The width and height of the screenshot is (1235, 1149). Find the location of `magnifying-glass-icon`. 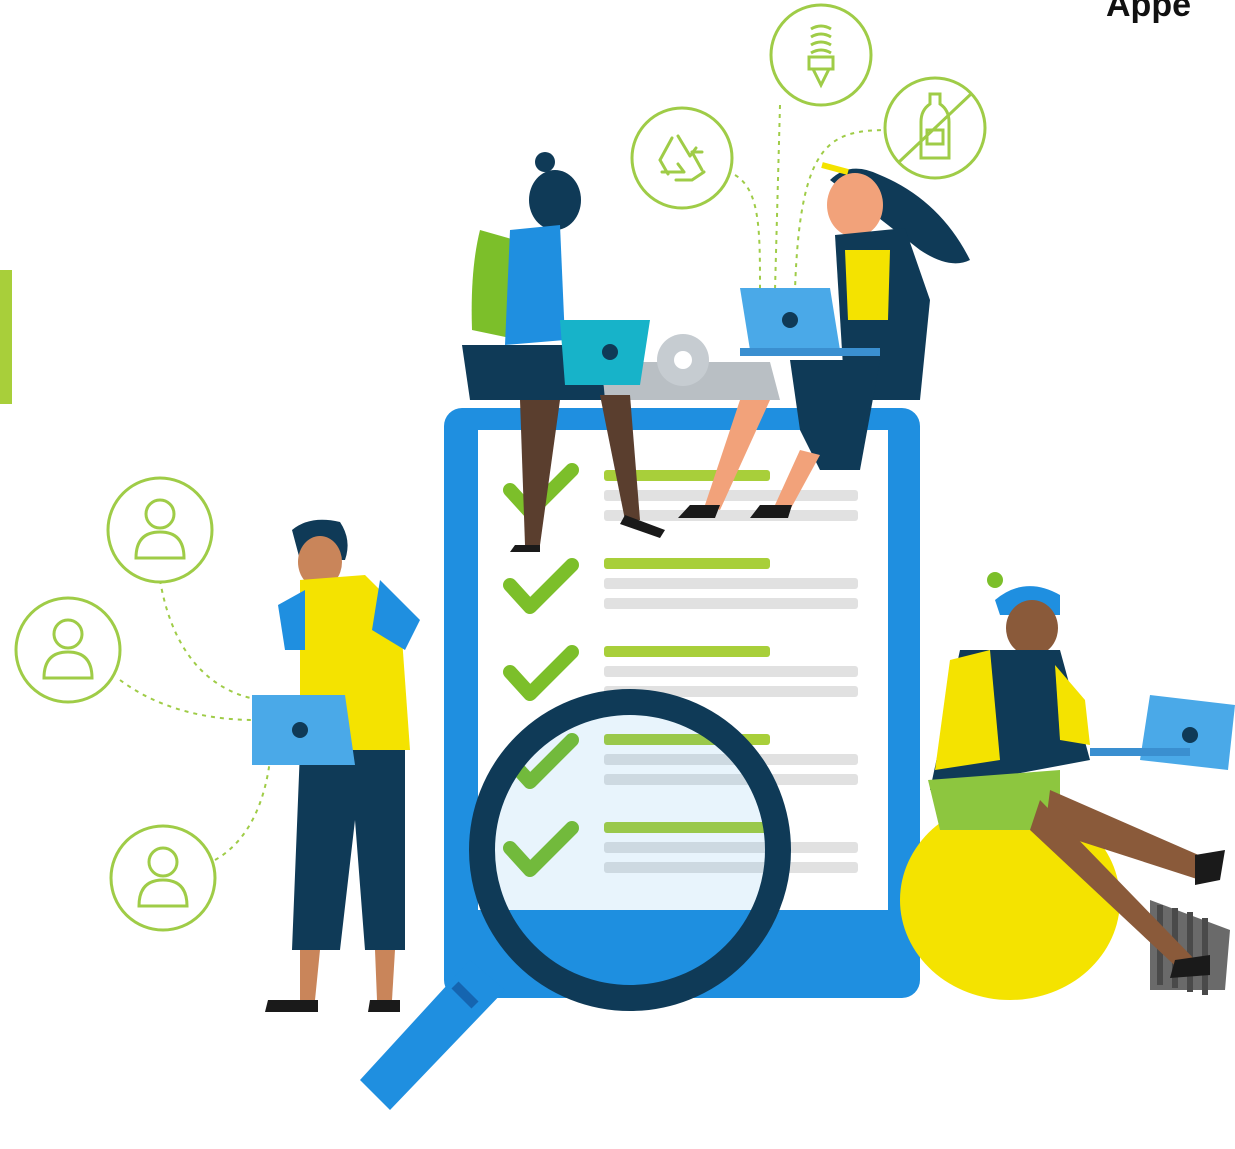

magnifying-glass-icon is located at coordinates (575, 899).